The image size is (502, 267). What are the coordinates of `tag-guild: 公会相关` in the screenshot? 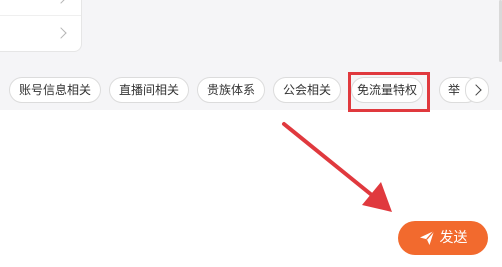 It's located at (307, 90).